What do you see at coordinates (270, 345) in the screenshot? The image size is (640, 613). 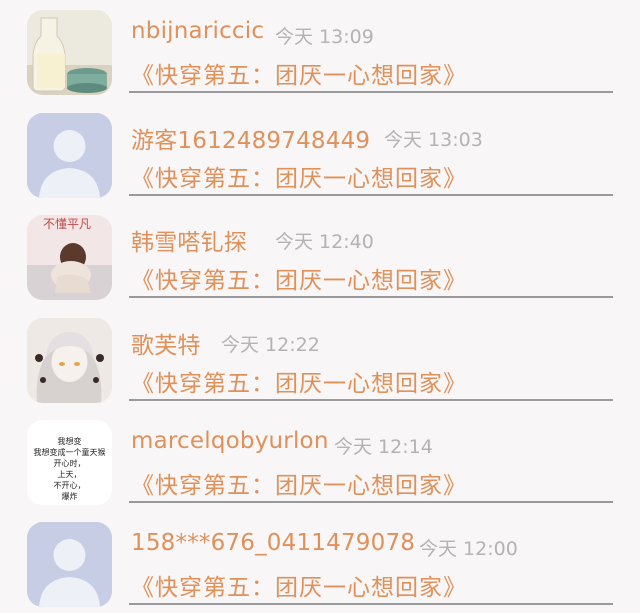 I see `comment-time: 今天 12:22` at bounding box center [270, 345].